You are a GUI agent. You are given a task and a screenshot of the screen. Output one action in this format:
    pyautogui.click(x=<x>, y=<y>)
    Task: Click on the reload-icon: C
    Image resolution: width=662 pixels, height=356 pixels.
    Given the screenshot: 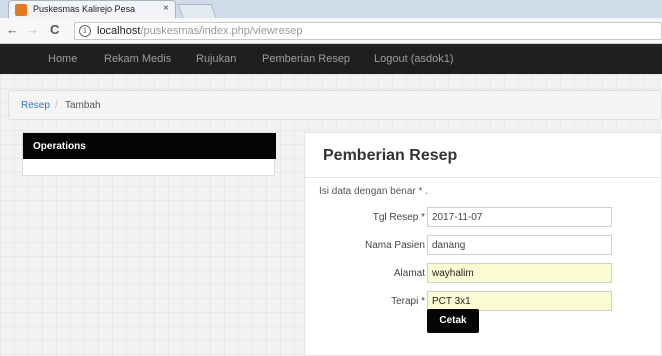 What is the action you would take?
    pyautogui.click(x=54, y=29)
    